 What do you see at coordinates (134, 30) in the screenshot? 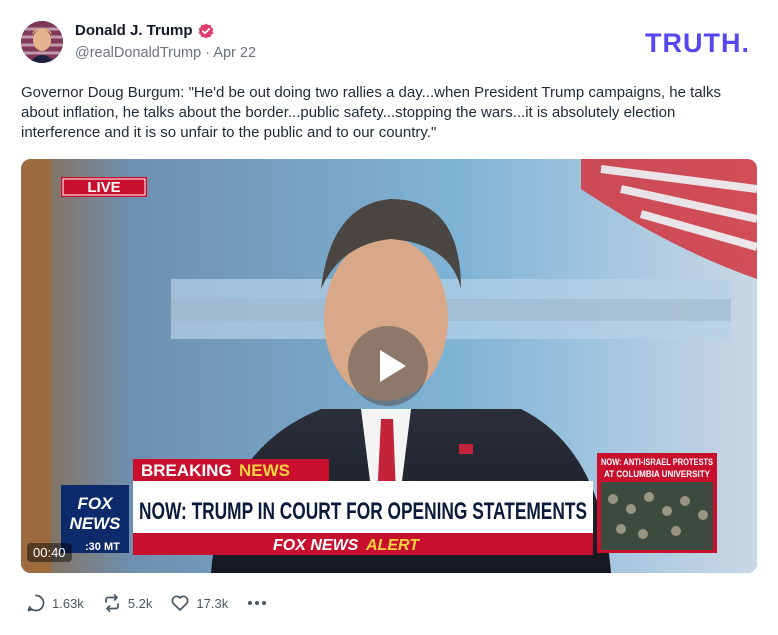
I see `author-name: Donald J. Trump` at bounding box center [134, 30].